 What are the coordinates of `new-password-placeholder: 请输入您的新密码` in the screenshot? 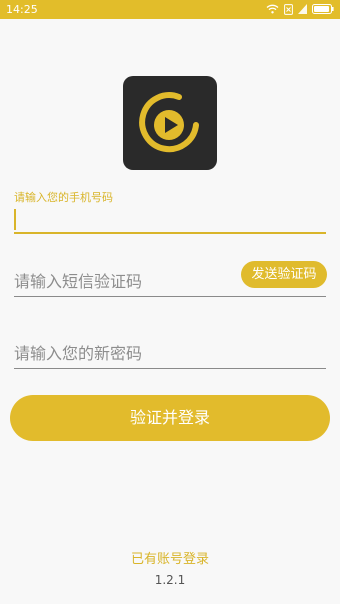 It's located at (78, 353).